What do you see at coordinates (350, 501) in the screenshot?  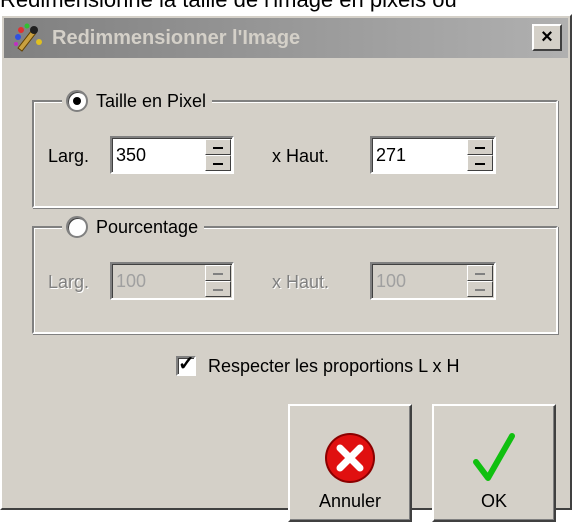 I see `cancel-label: Annuler` at bounding box center [350, 501].